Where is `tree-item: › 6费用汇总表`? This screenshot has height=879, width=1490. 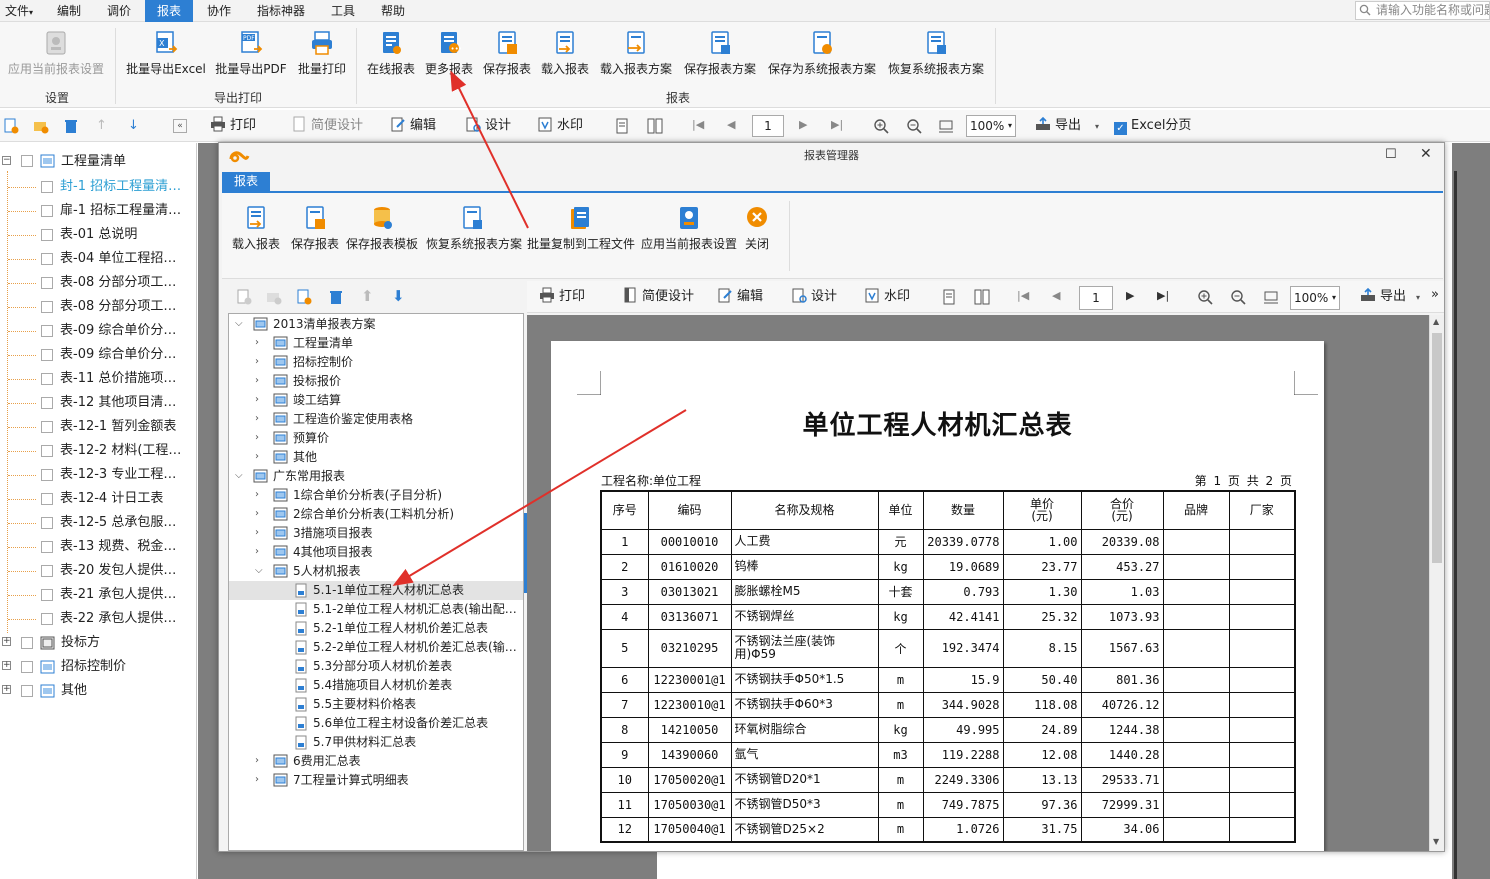 tree-item: › 6费用汇总表 is located at coordinates (376, 761).